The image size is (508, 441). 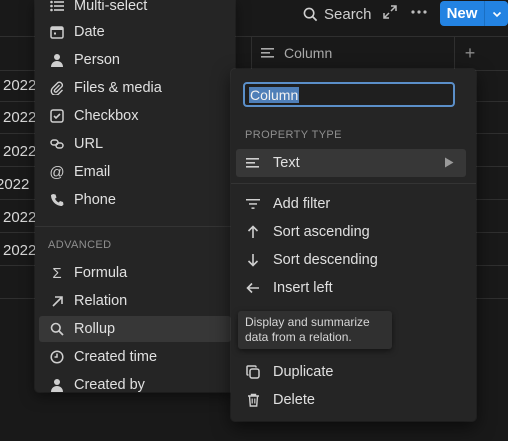 I want to click on menu-item-label: Add filter, so click(x=302, y=204).